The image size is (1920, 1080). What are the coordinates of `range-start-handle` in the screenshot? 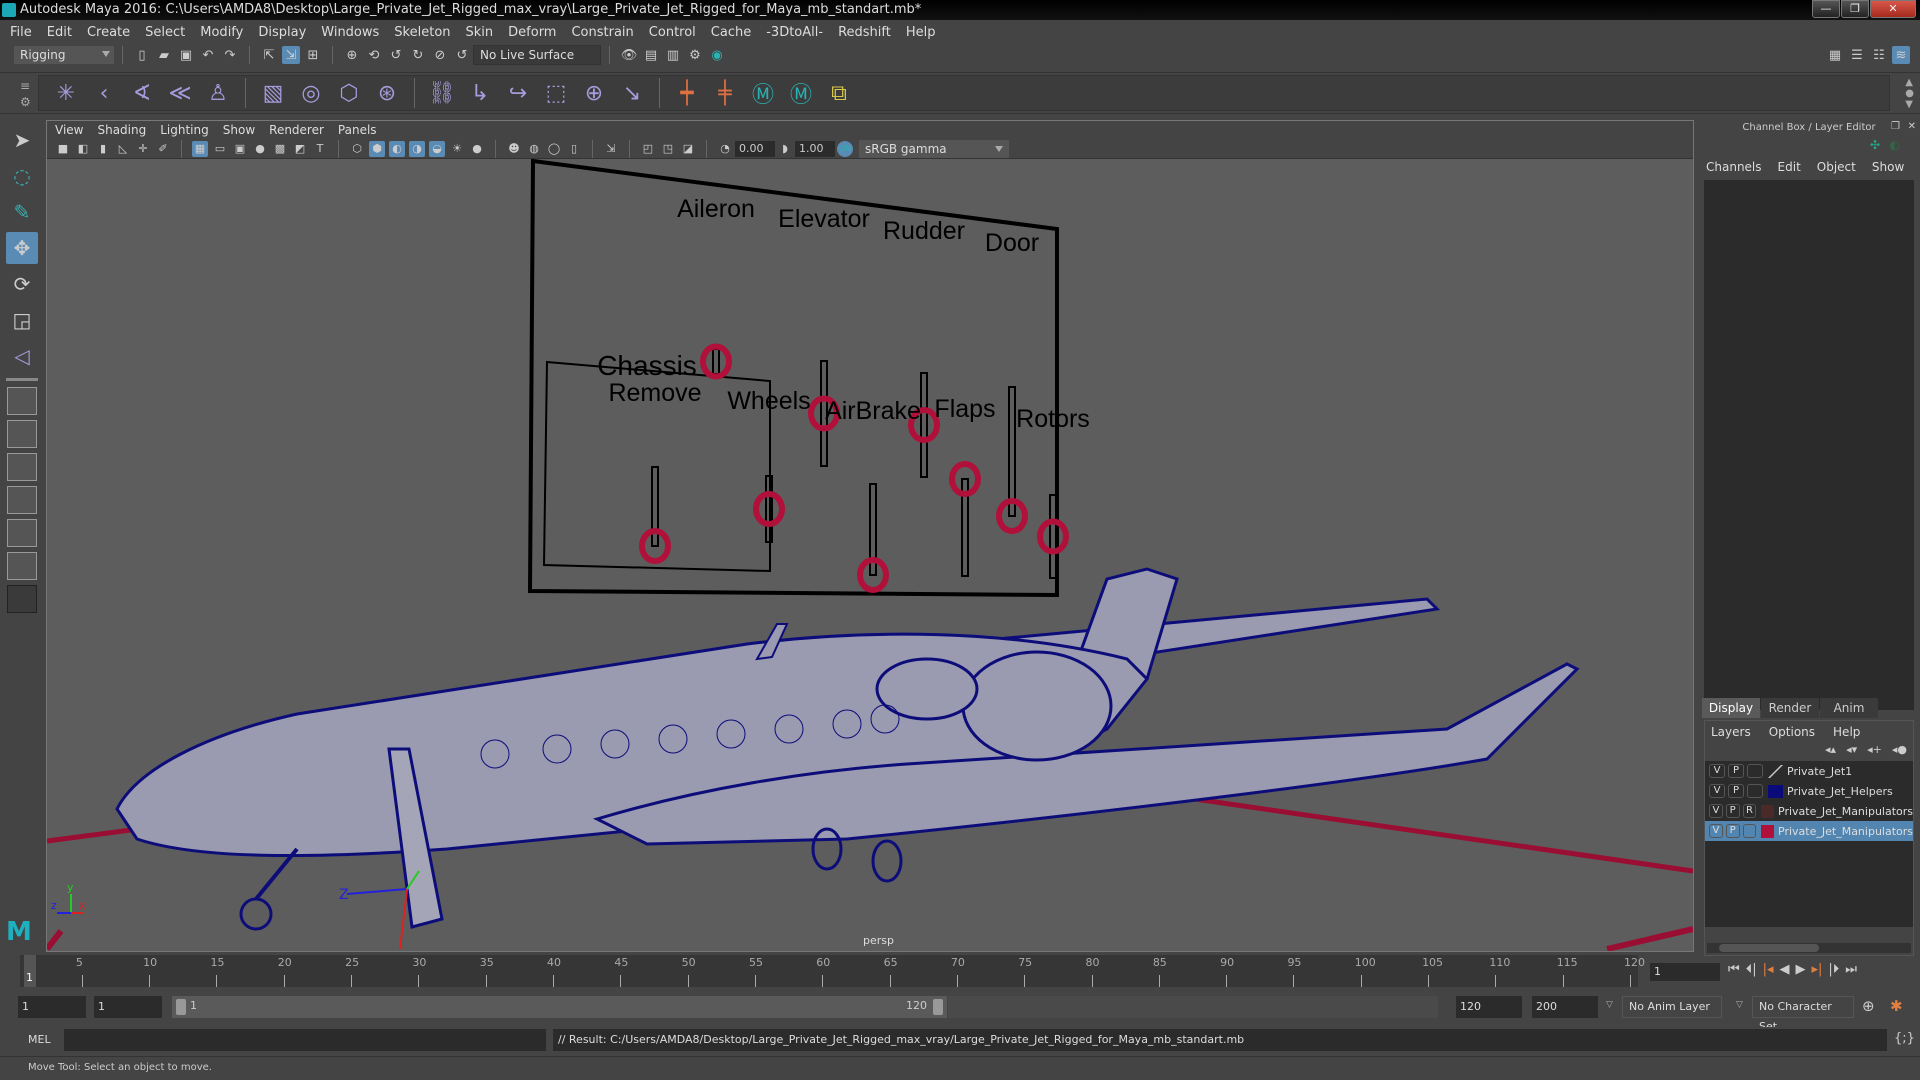 It's located at (181, 1007).